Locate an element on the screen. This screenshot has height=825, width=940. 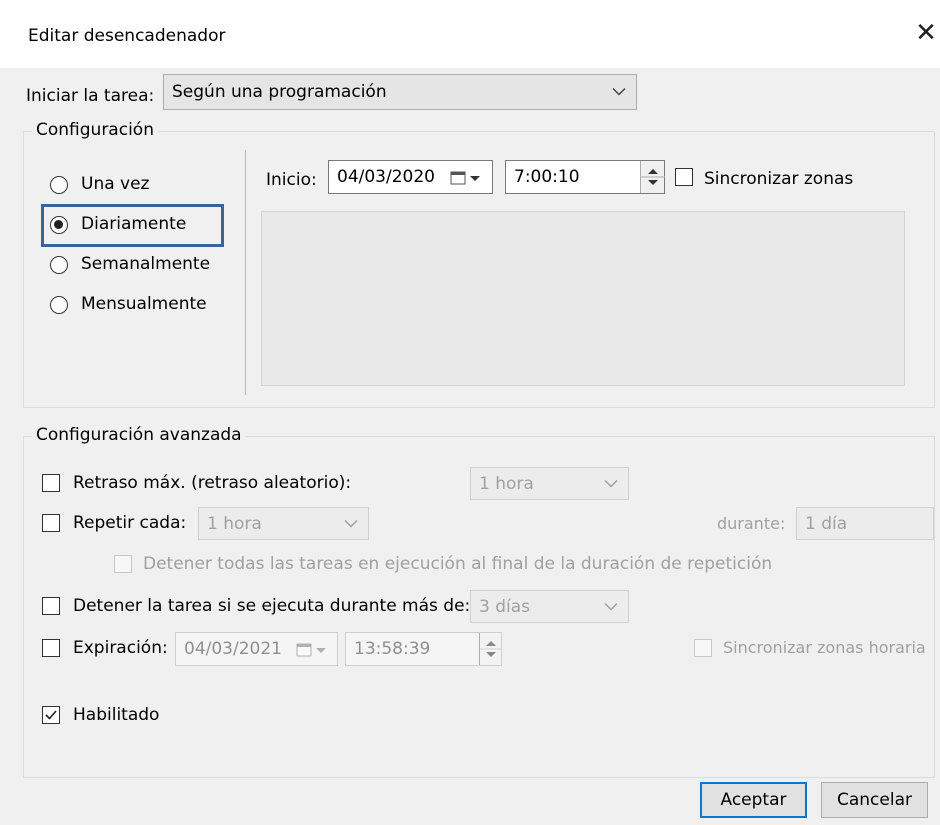
expiration-time-value: 13:58:39 is located at coordinates (392, 649).